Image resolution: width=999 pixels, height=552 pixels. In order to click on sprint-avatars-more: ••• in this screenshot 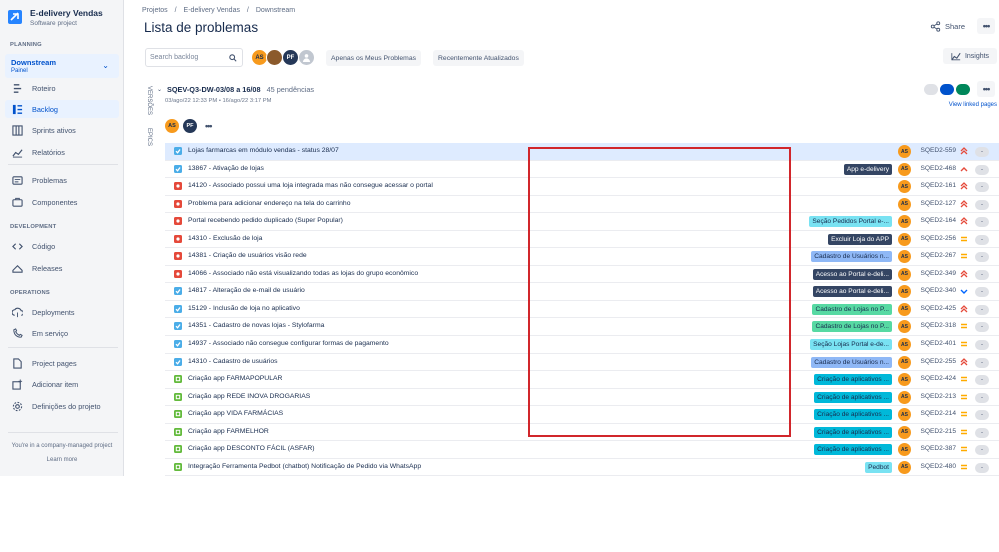, I will do `click(209, 126)`.